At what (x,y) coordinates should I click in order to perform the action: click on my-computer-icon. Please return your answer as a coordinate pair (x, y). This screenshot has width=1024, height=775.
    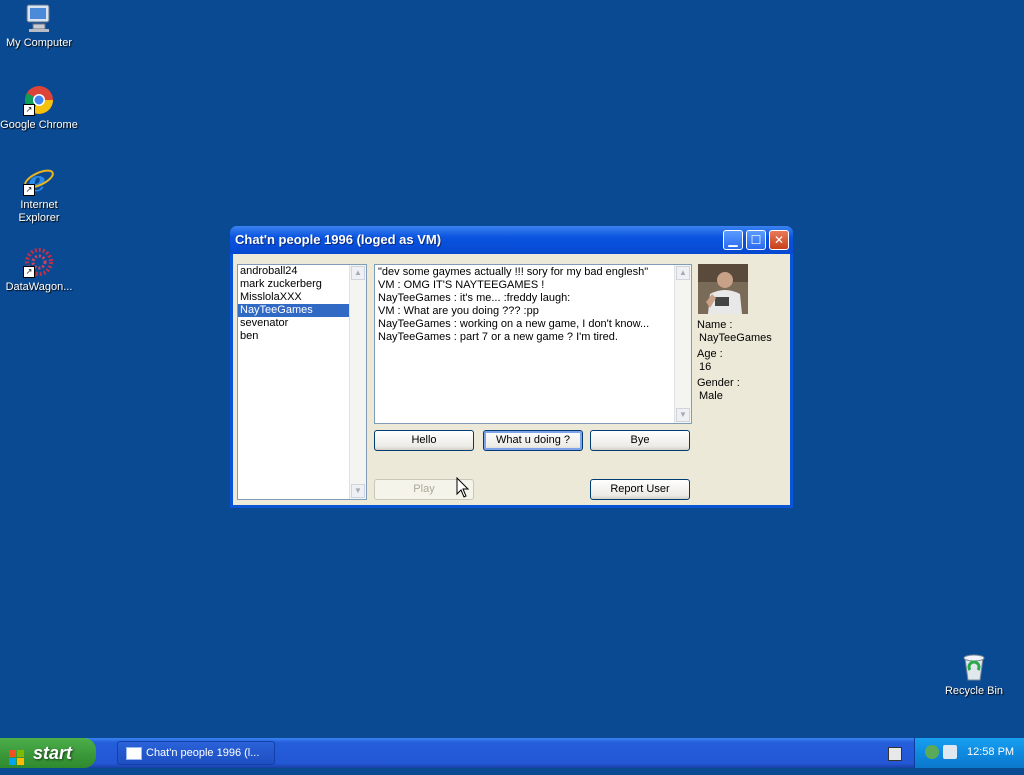
    Looking at the image, I should click on (39, 18).